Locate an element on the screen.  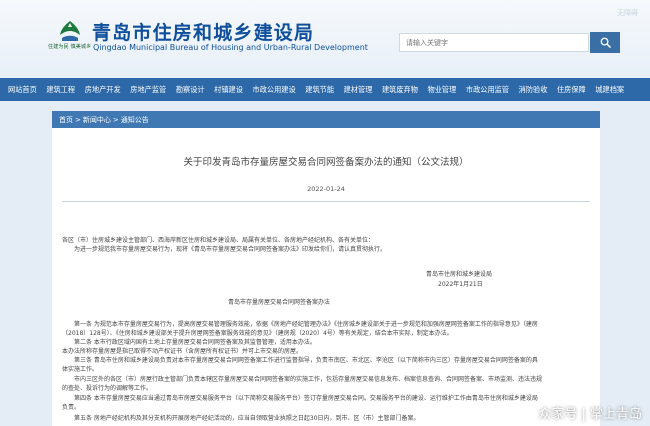
article-title: 关于印发青岛市存量房屋交易合同网签备案办法的通知（公文法规） is located at coordinates (326, 162).